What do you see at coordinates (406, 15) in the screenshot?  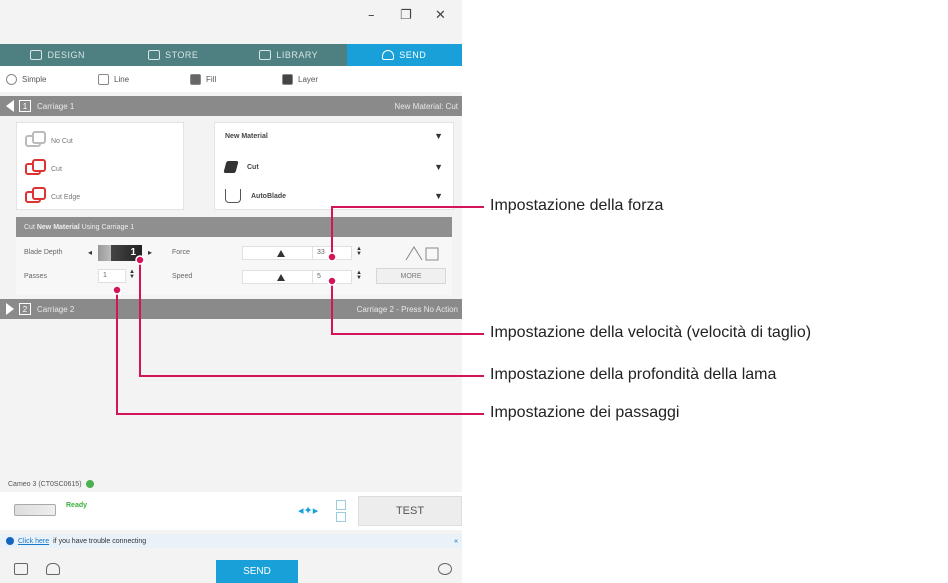 I see `restore-button: ❐` at bounding box center [406, 15].